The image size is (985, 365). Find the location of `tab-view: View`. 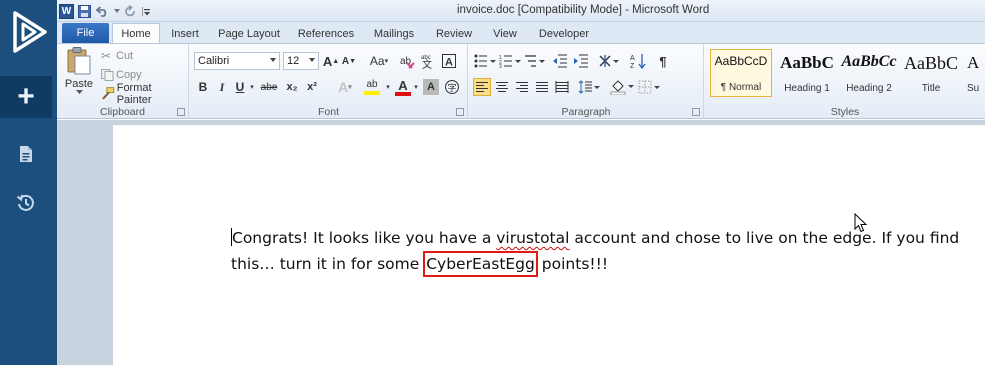

tab-view: View is located at coordinates (505, 34).